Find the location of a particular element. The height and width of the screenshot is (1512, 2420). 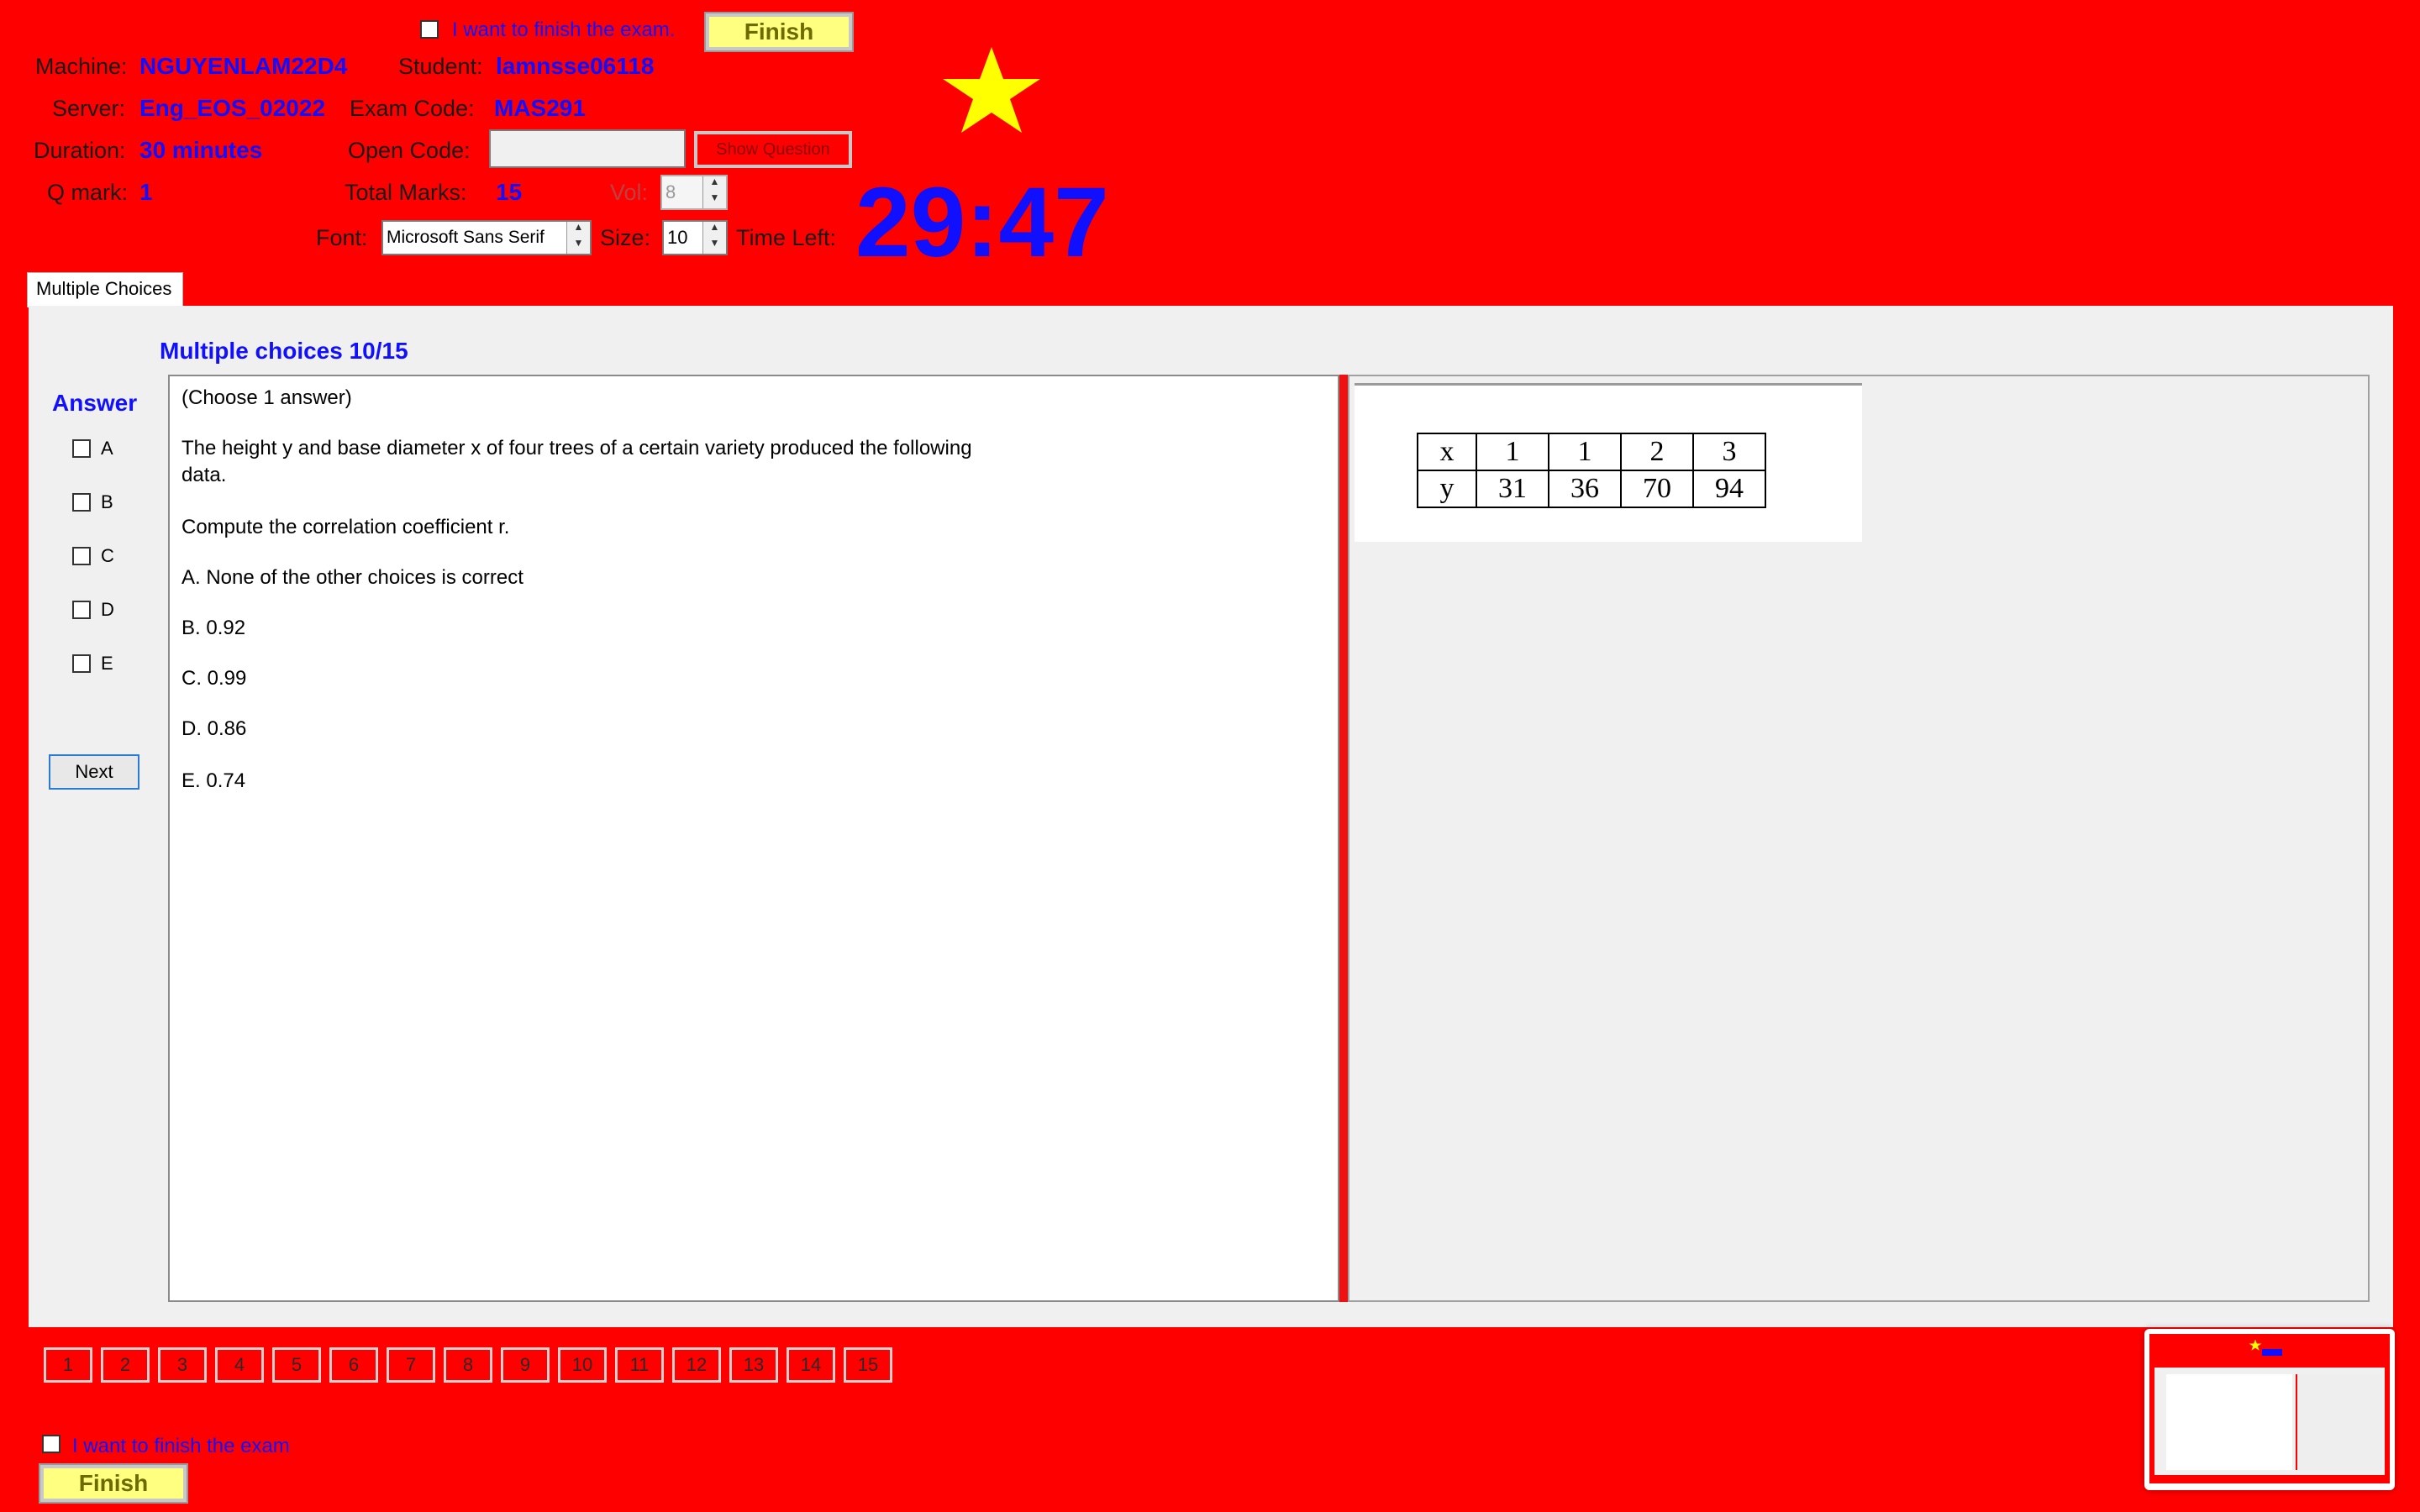

student-value: lamnsse06118 is located at coordinates (575, 66).